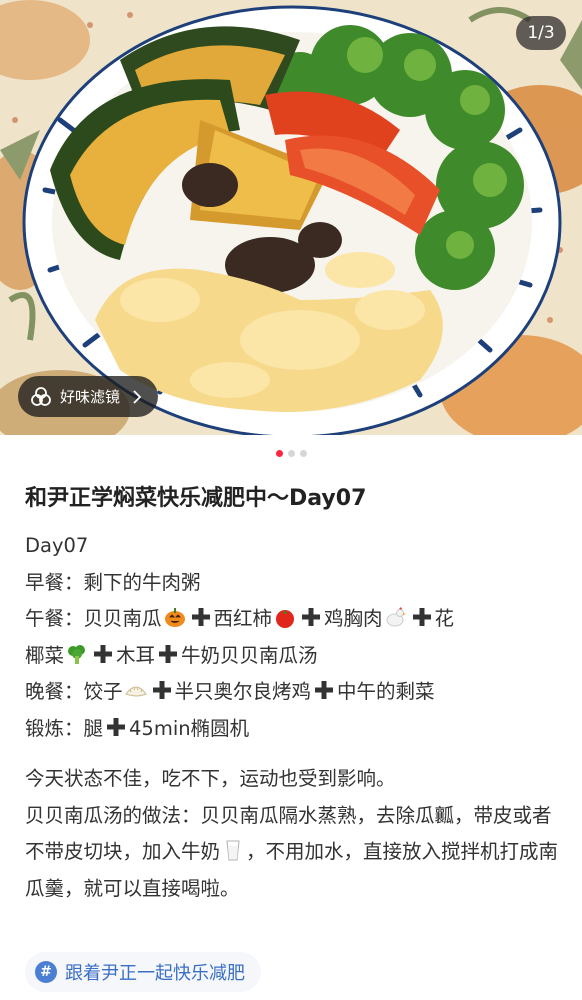 Image resolution: width=582 pixels, height=1000 pixels. Describe the element at coordinates (46, 972) in the screenshot. I see `hashtag-icon: #` at that location.